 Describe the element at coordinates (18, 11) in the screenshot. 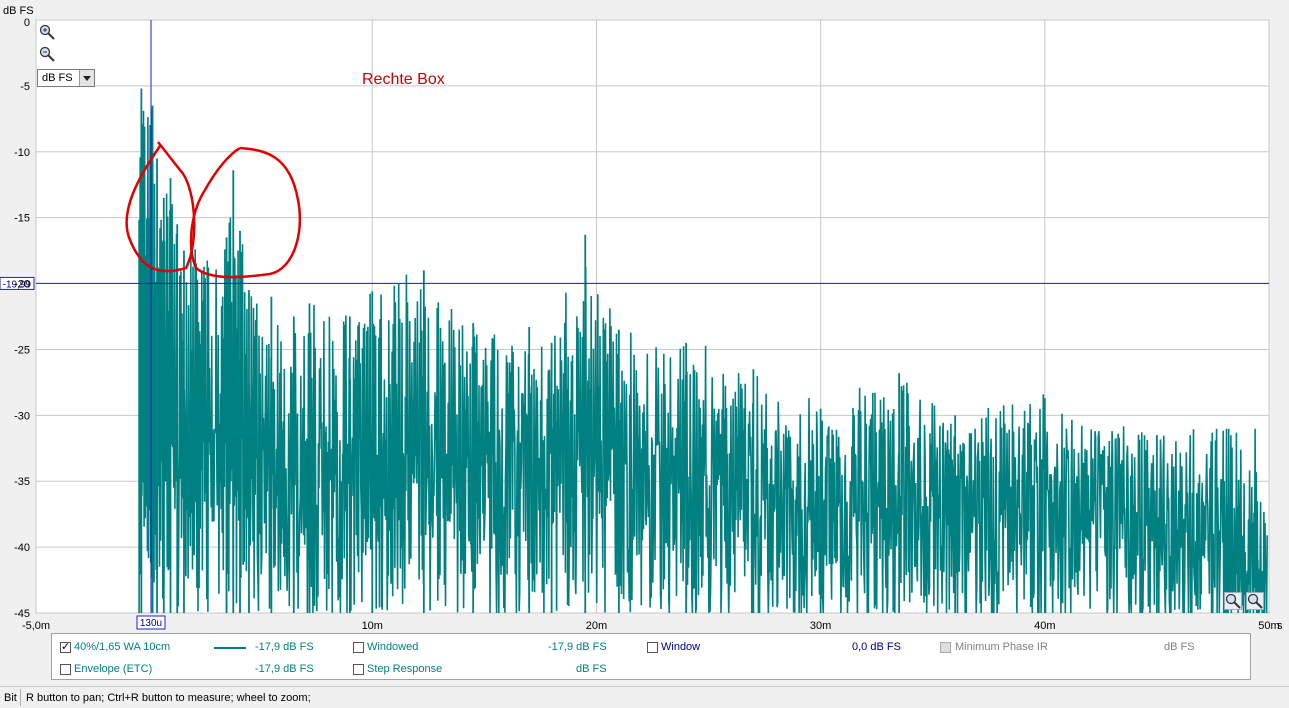

I see `y-axis-unit: dB FS` at that location.